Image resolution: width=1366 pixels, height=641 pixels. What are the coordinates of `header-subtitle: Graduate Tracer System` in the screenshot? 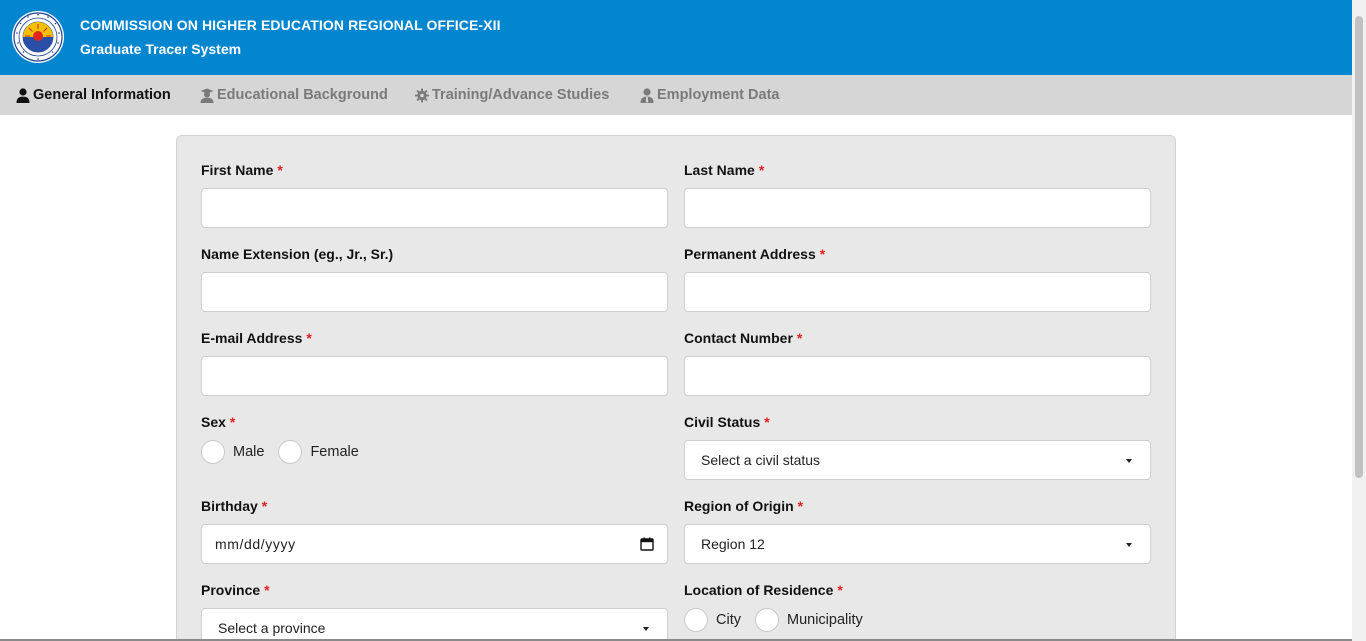 It's located at (161, 49).